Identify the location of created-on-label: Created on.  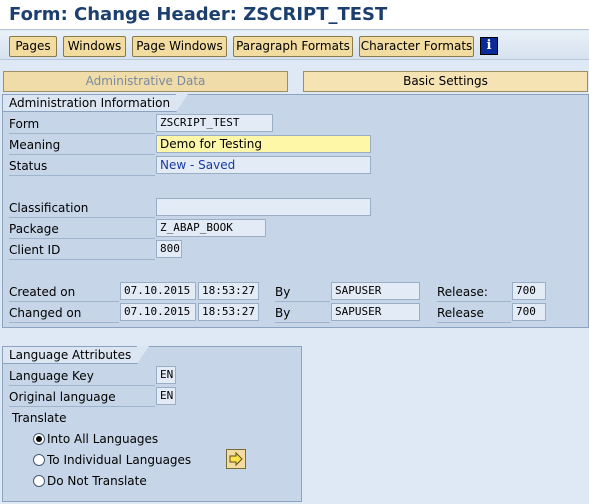
(64, 292).